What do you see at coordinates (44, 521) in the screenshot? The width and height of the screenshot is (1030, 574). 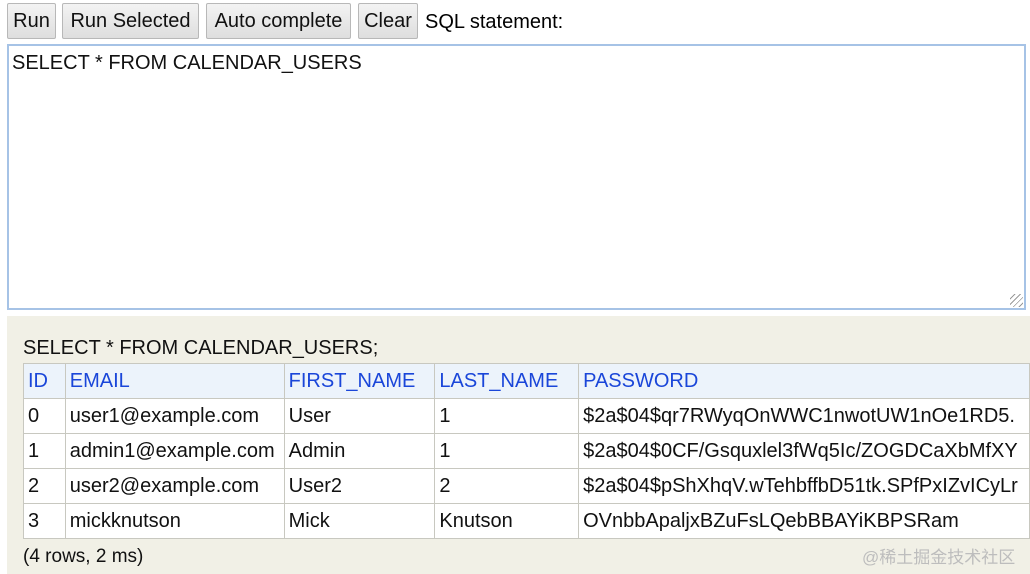 I see `cell-id: 3` at bounding box center [44, 521].